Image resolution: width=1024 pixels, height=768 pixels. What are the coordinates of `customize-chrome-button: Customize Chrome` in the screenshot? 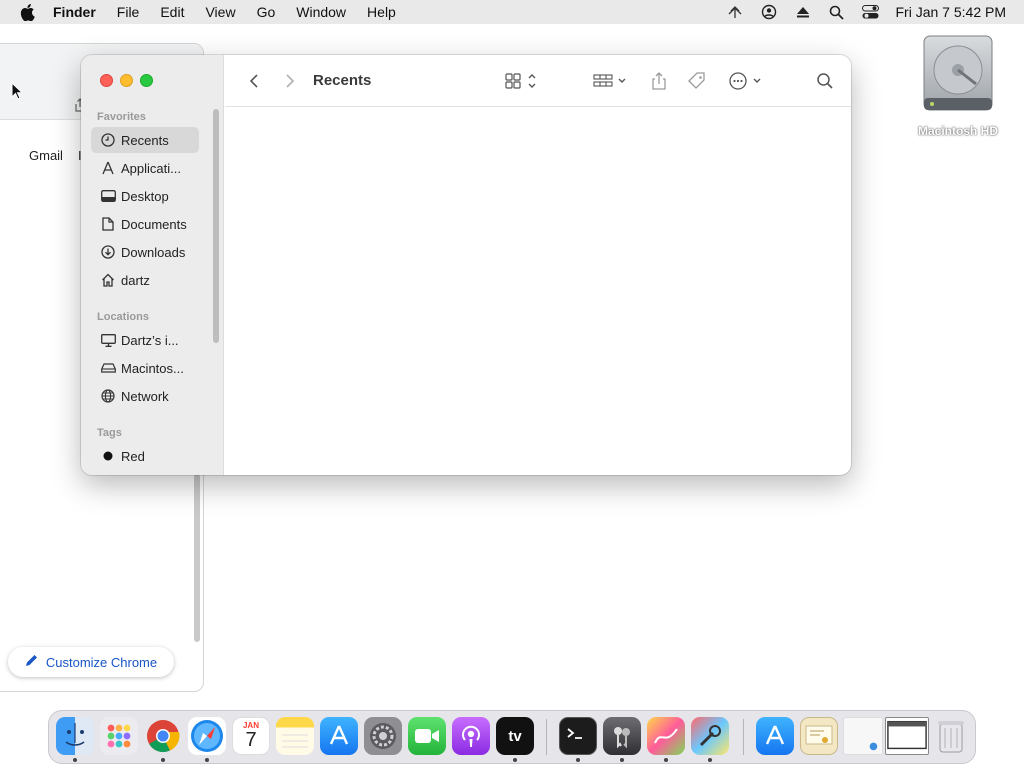 It's located at (91, 662).